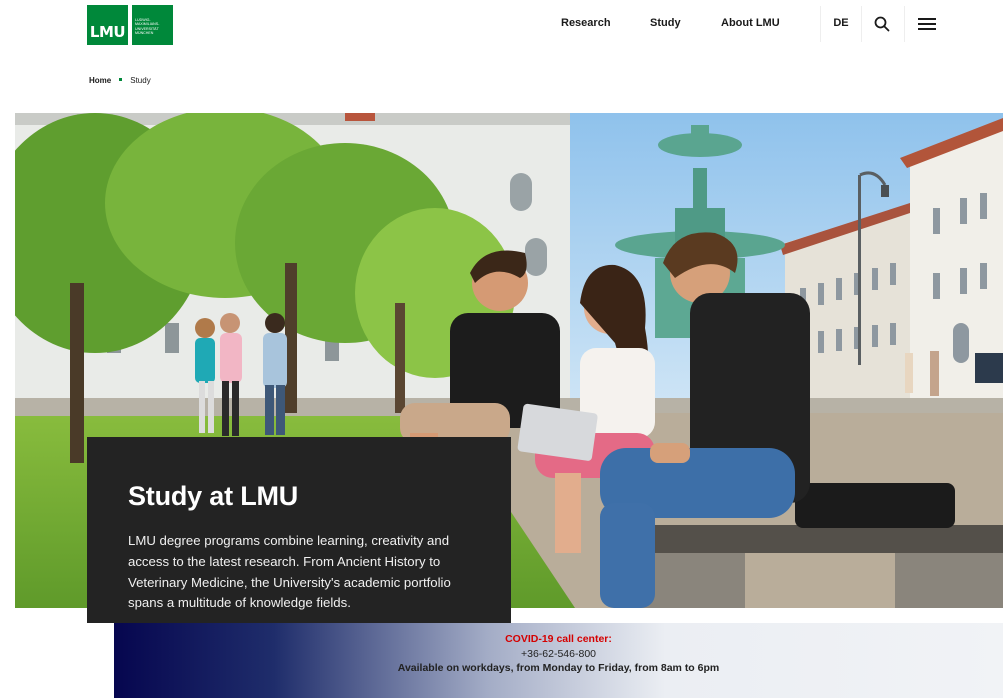 This screenshot has width=1003, height=698. I want to click on logo-side-block: Ludwig- Maximilians- Universität München, so click(152, 25).